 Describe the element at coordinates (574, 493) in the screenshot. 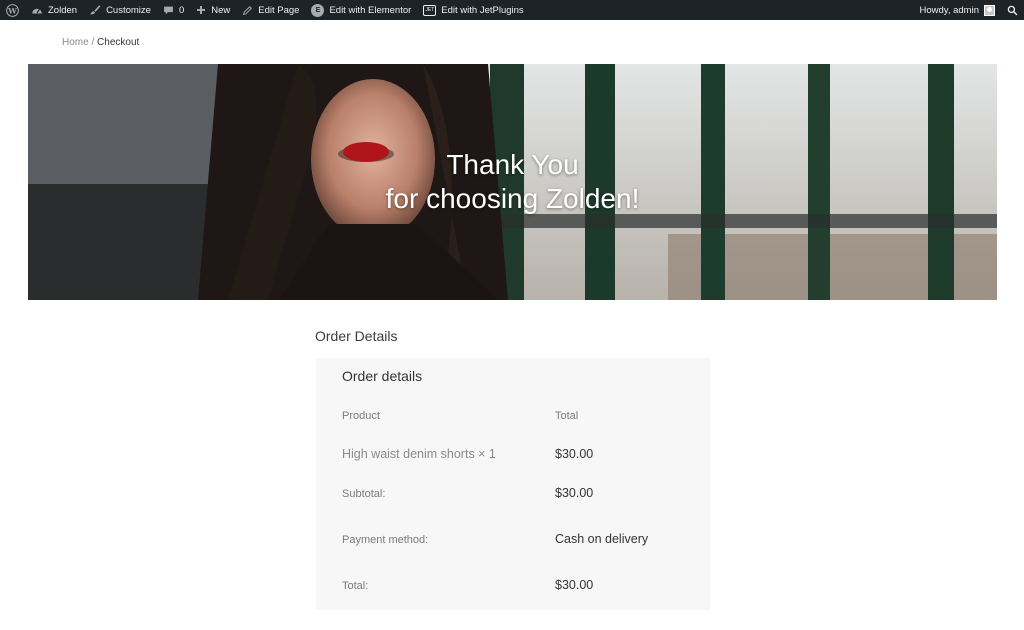

I see `subtotal-value: $30.00` at that location.